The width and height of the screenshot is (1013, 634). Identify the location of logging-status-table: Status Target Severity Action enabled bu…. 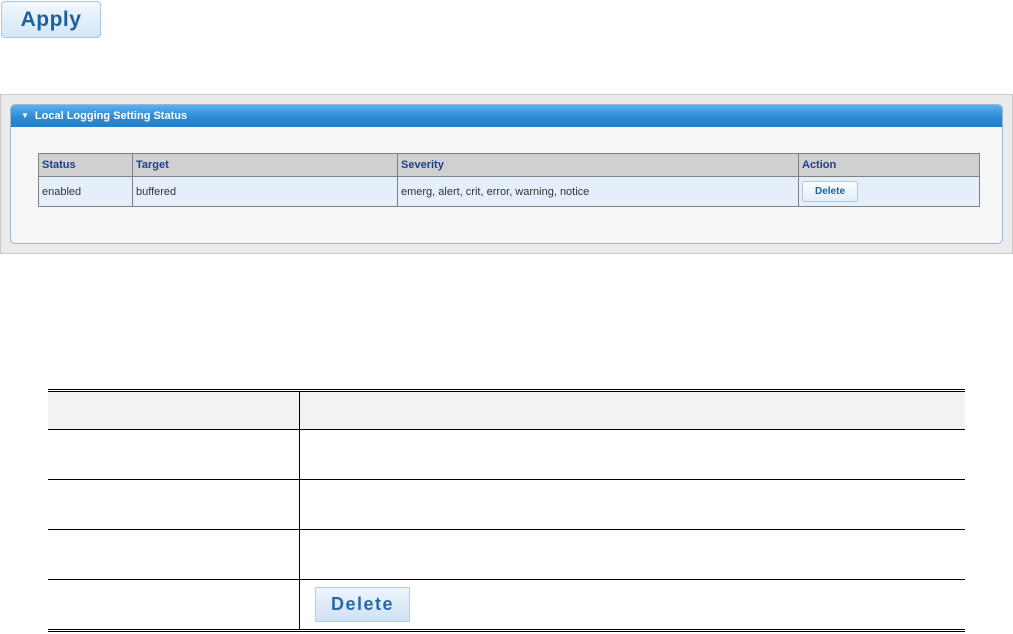
(509, 180).